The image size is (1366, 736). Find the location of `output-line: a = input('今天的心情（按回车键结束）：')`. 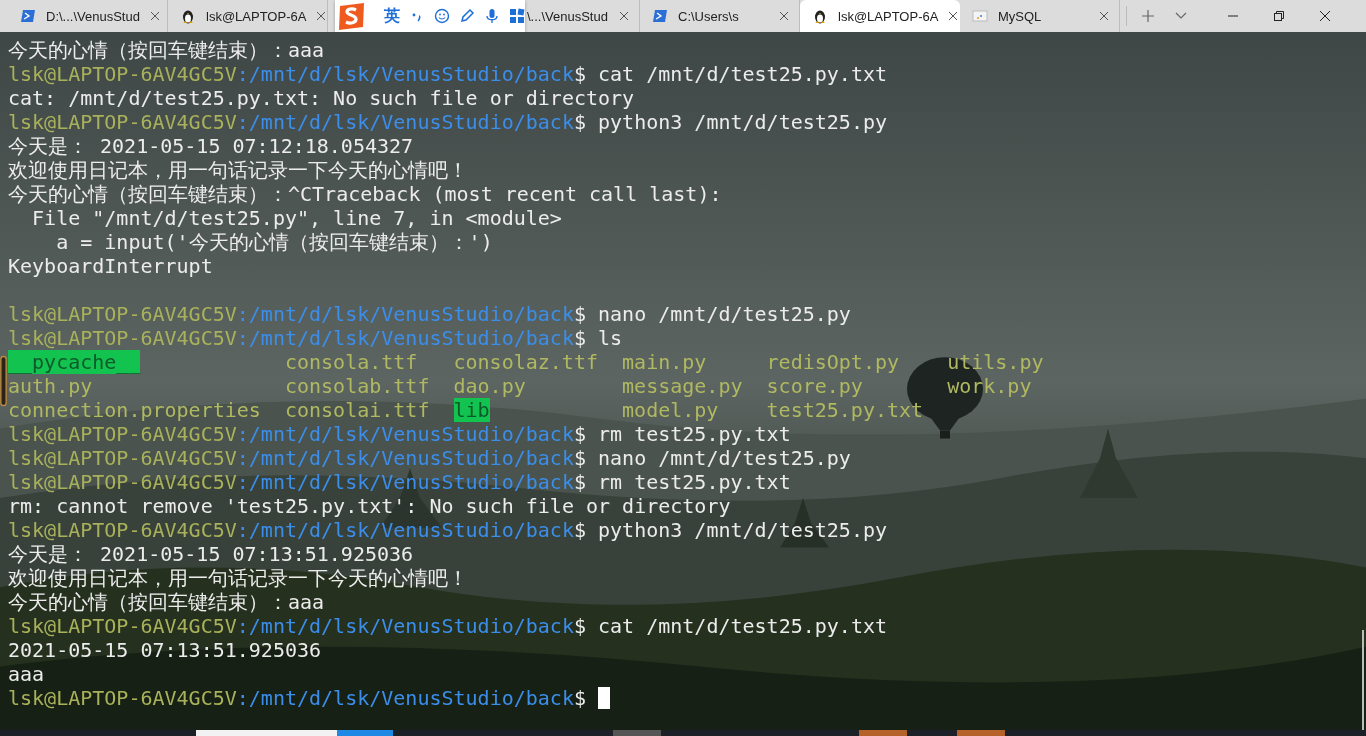

output-line: a = input('今天的心情（按回车键结束）：') is located at coordinates (274, 242).